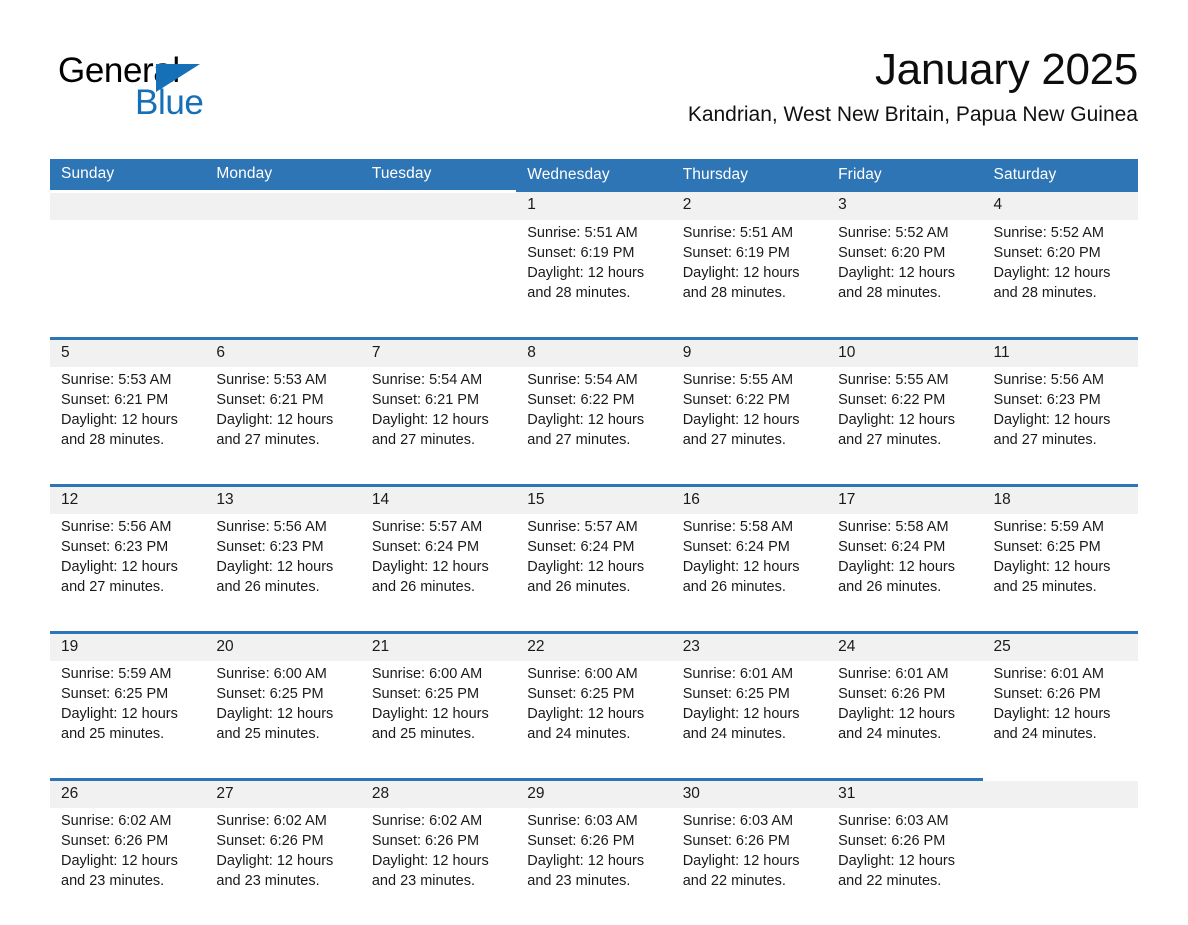  Describe the element at coordinates (127, 500) in the screenshot. I see `day-number: 12` at that location.